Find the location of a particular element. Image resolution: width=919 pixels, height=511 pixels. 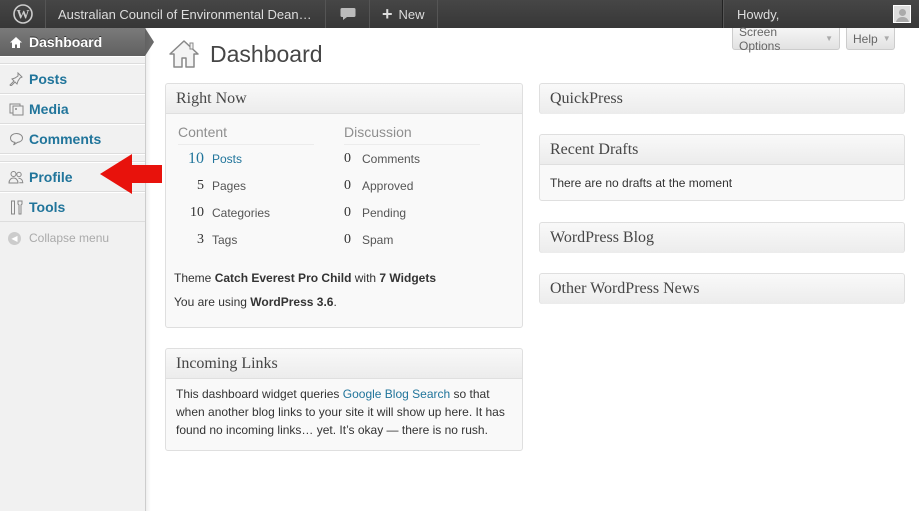

widget-title: Other WordPress News is located at coordinates (625, 288).